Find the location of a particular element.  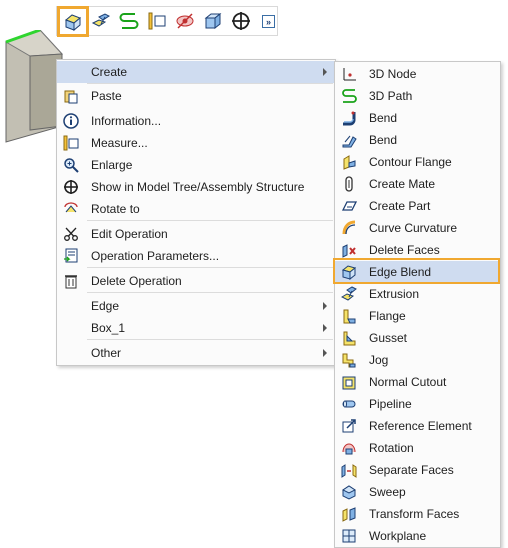

create-item-bend-2: Bend is located at coordinates (417, 140).